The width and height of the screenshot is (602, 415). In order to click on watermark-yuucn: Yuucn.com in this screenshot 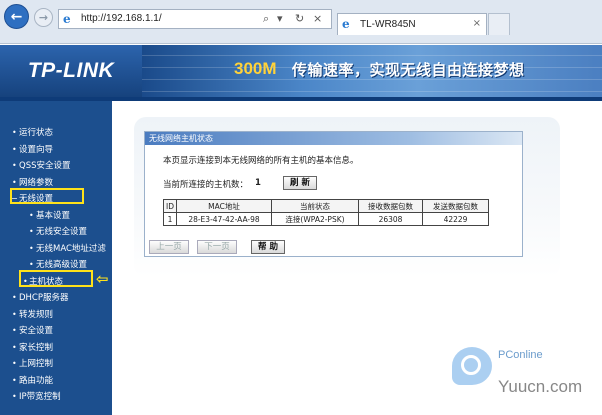, I will do `click(540, 386)`.